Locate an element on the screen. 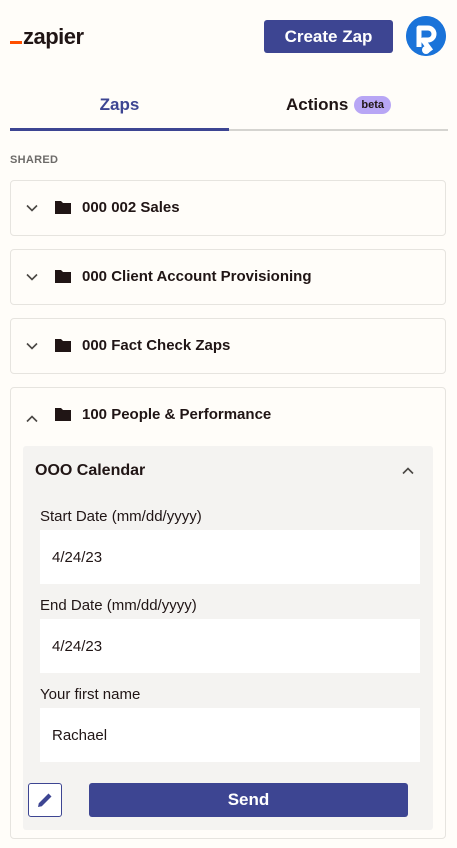  tab-zaps-label: Zaps is located at coordinates (119, 104).